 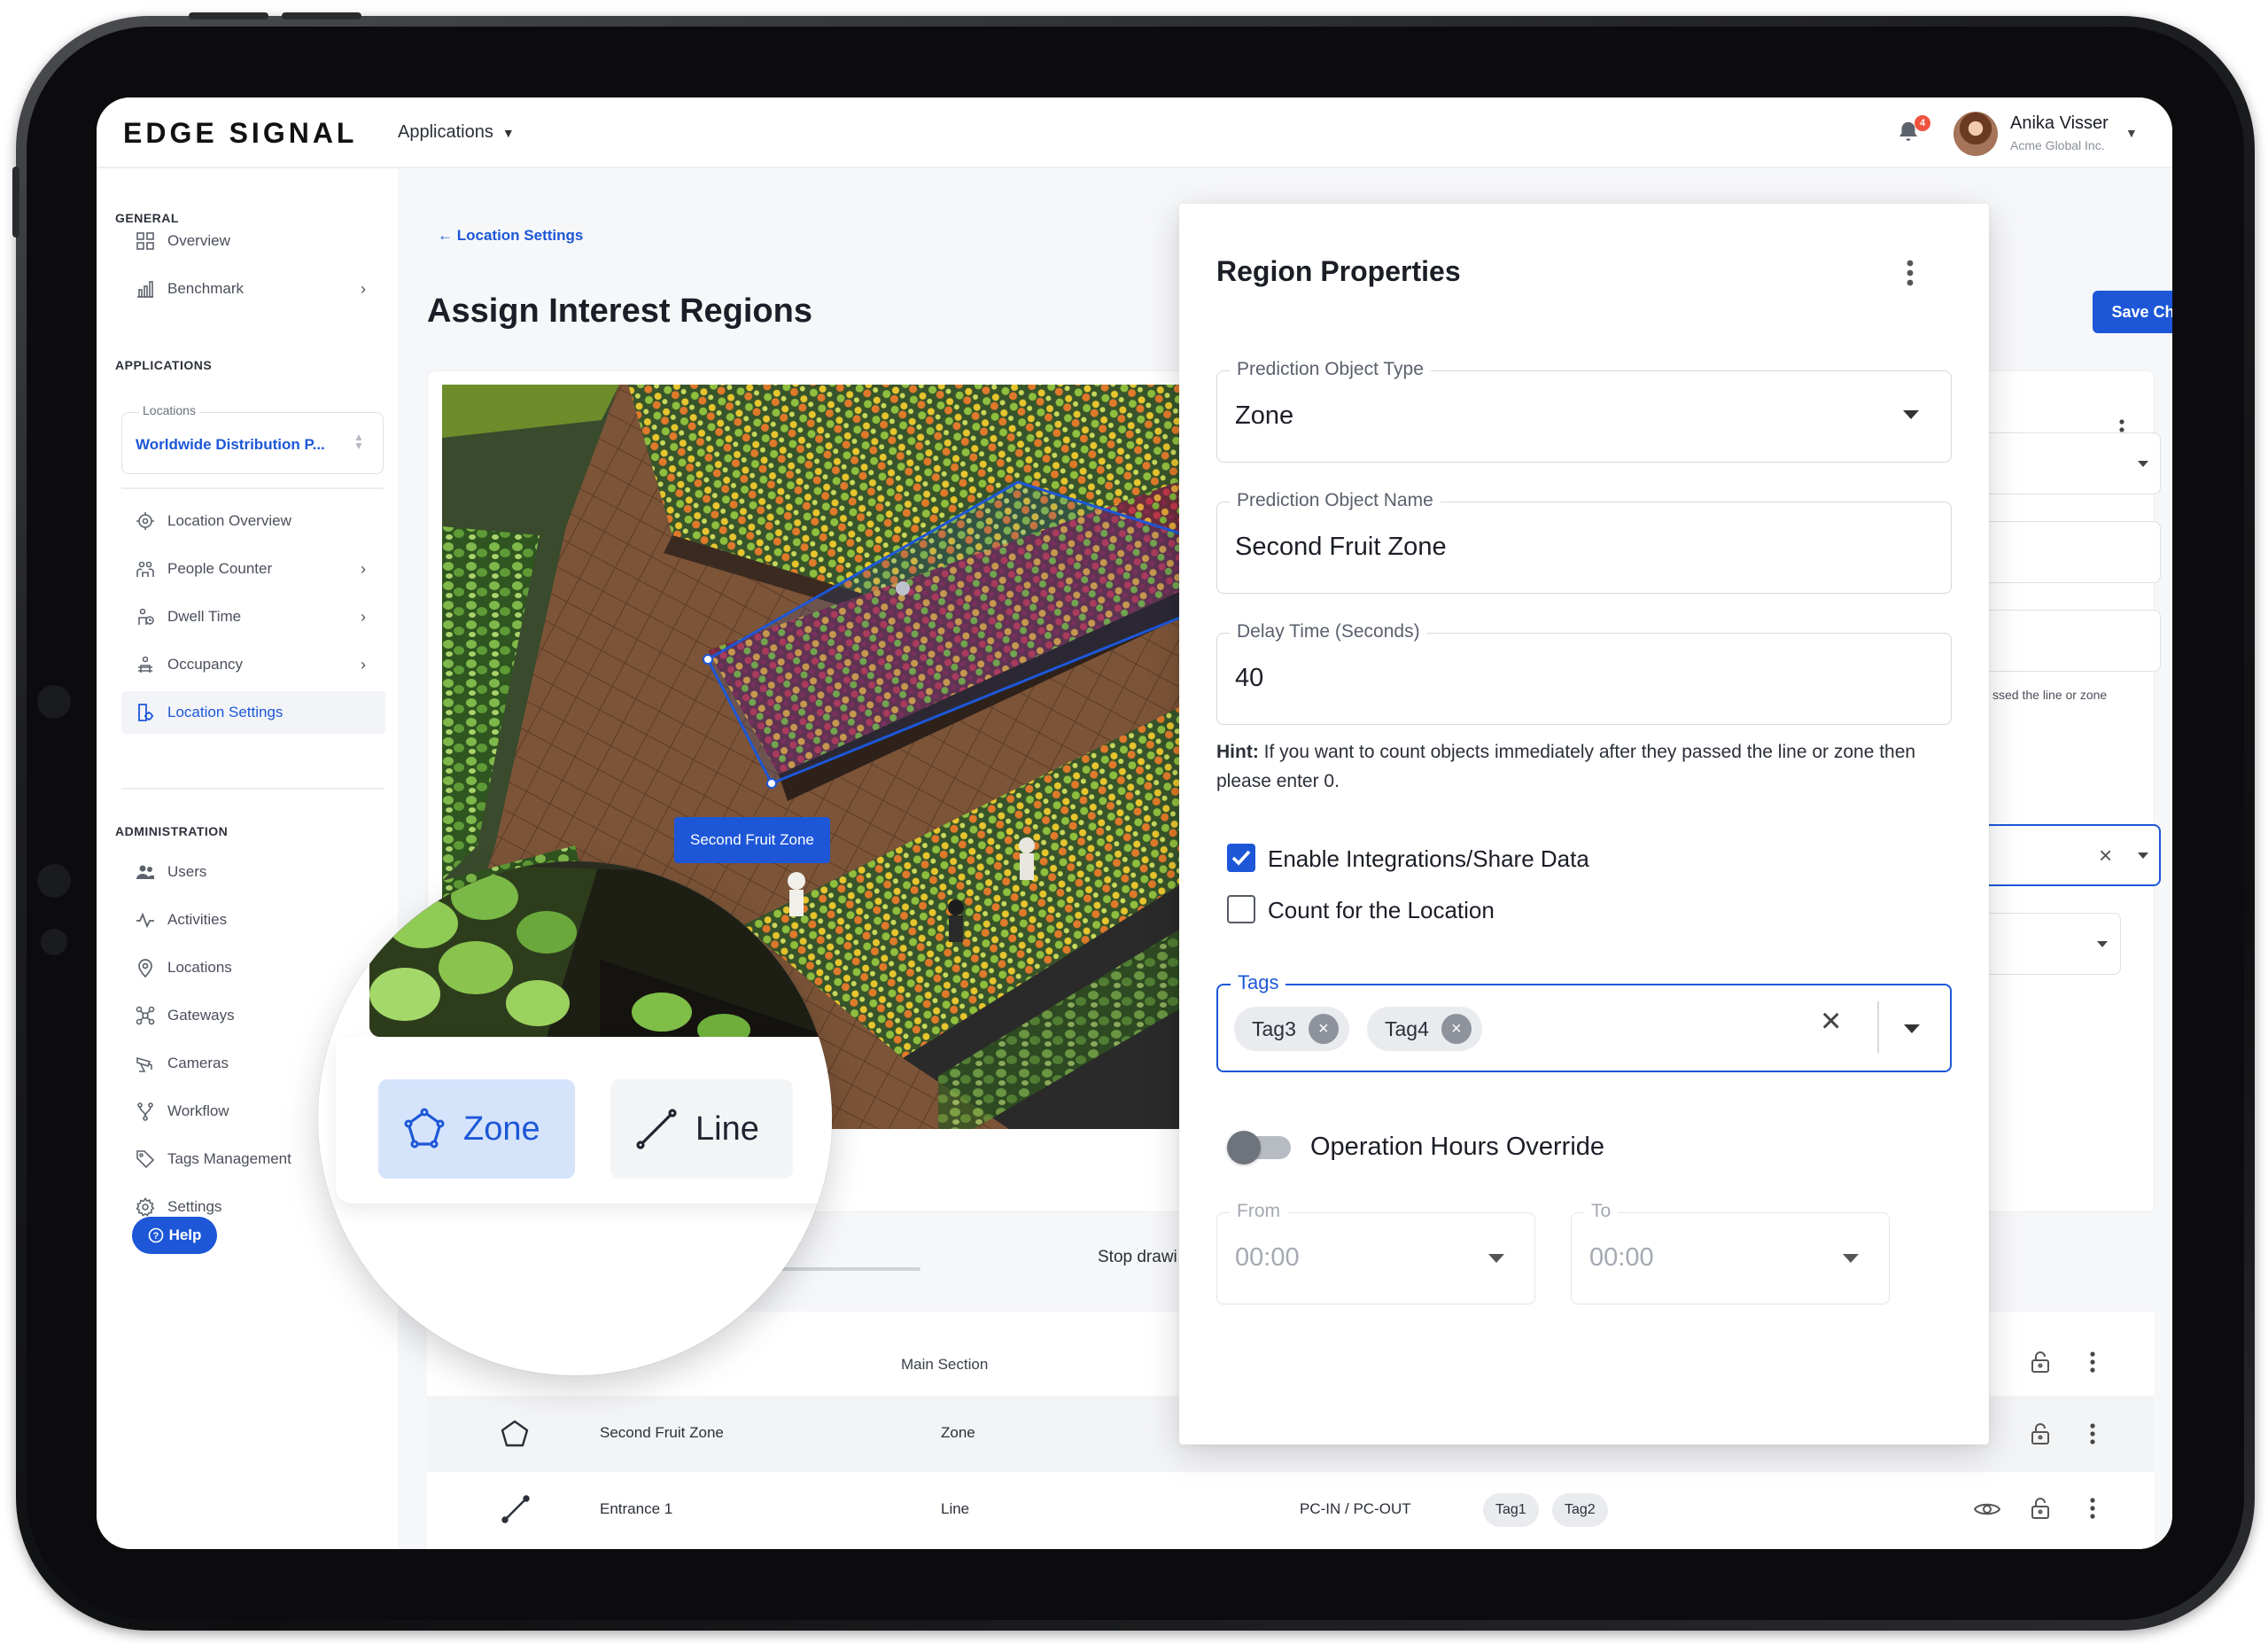 I want to click on delay-time-field: Delay Time (Seconds) 40, so click(x=1584, y=673).